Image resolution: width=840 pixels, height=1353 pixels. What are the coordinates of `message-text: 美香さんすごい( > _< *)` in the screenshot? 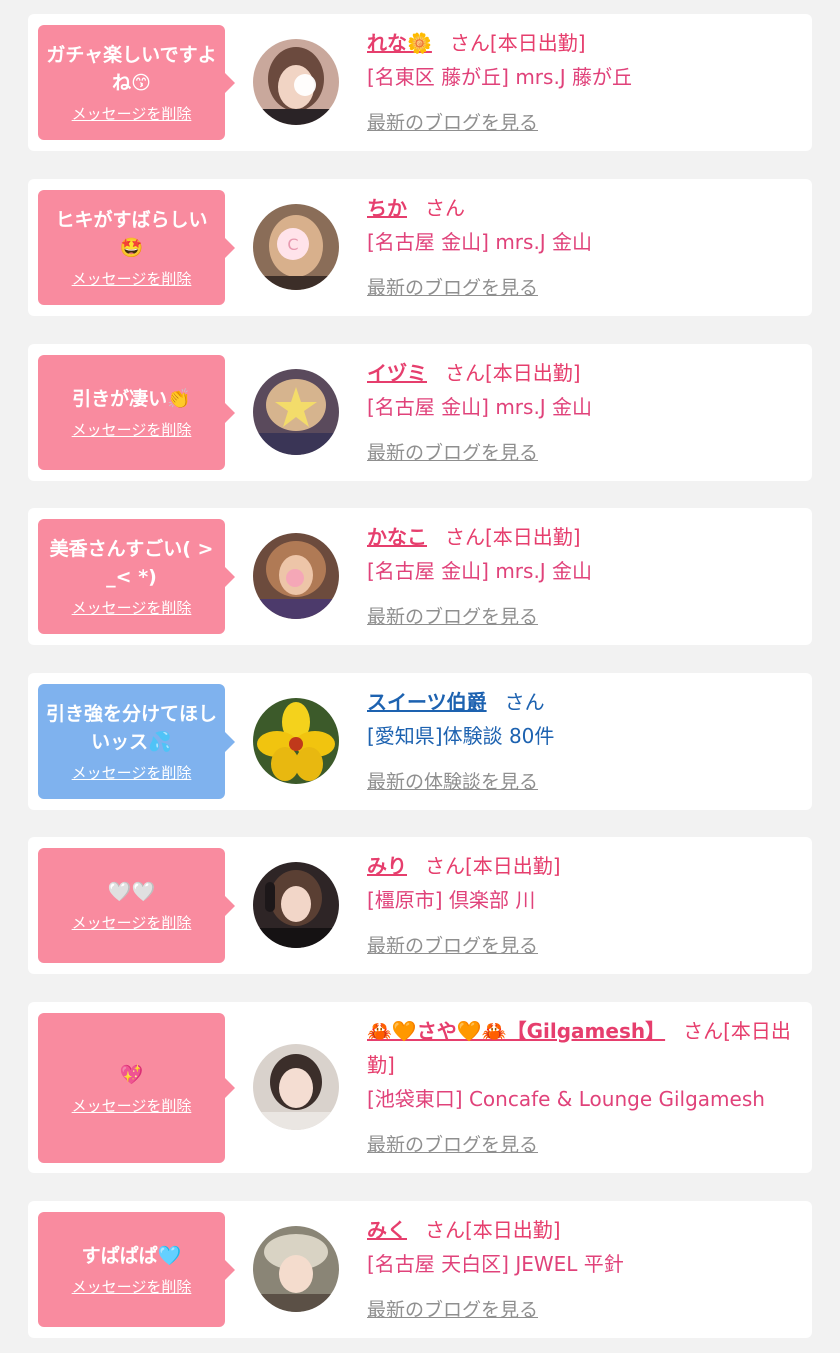 It's located at (131, 563).